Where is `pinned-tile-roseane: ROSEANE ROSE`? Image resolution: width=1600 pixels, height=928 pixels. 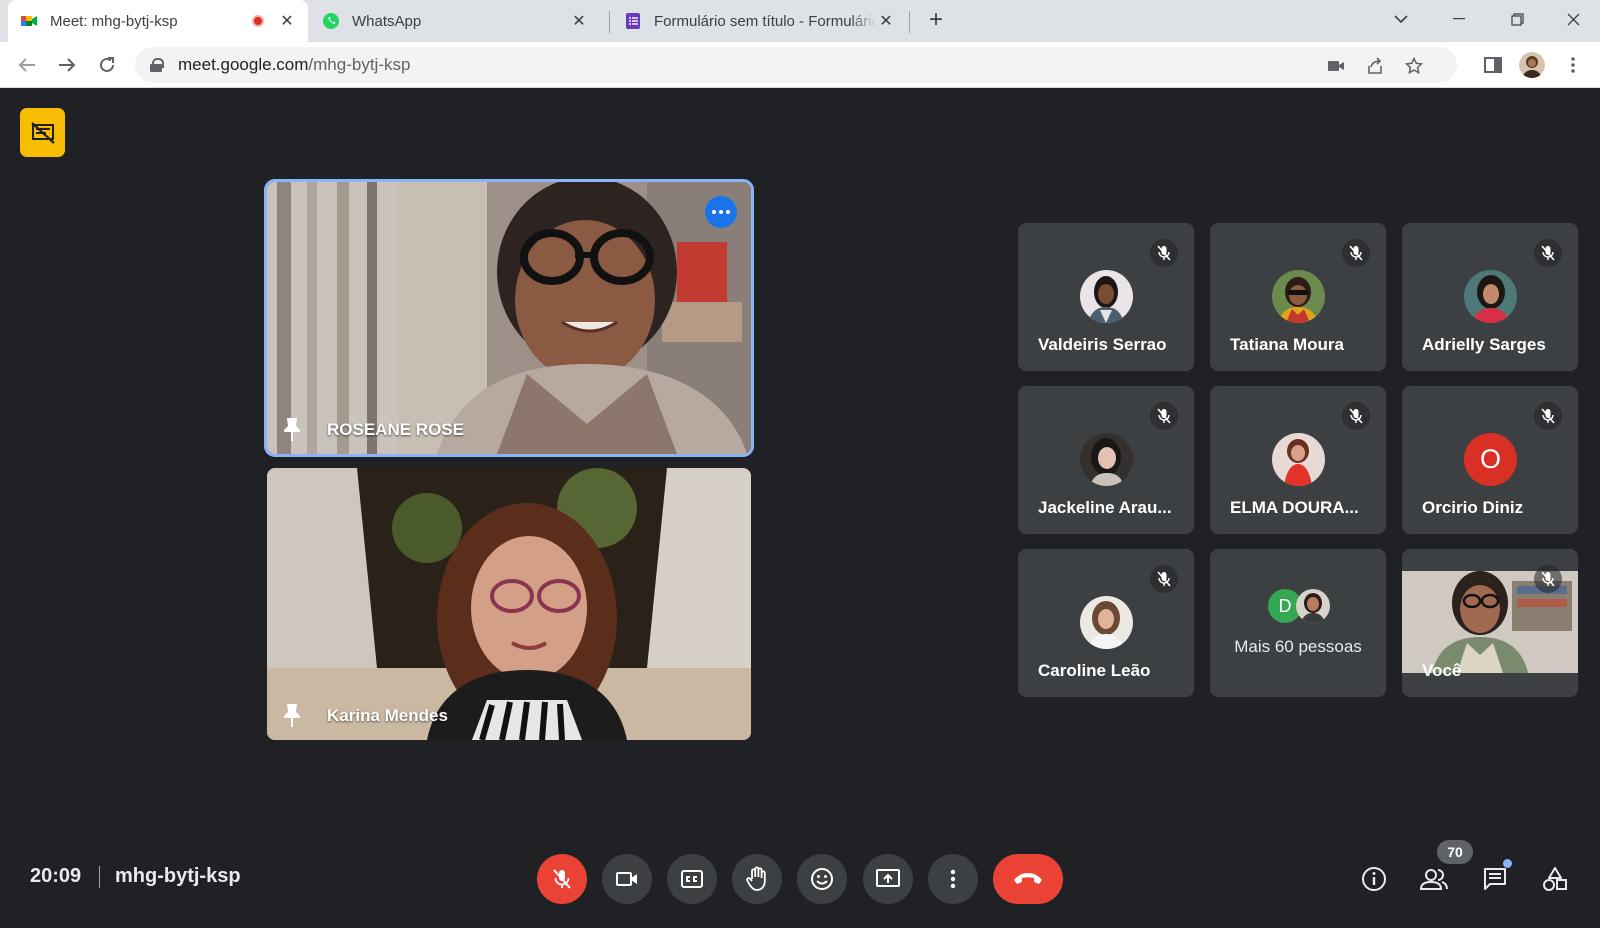 pinned-tile-roseane: ROSEANE ROSE is located at coordinates (509, 318).